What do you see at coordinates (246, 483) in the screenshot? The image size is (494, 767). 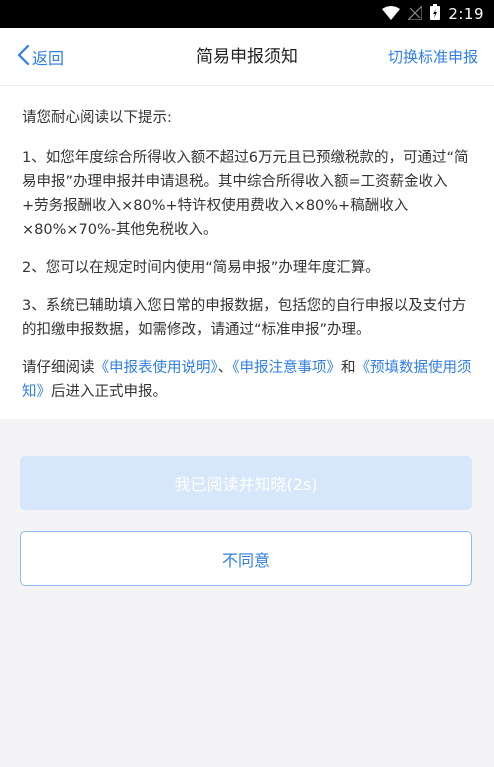 I see `agree-button: 我已阅读并知晓(2s)` at bounding box center [246, 483].